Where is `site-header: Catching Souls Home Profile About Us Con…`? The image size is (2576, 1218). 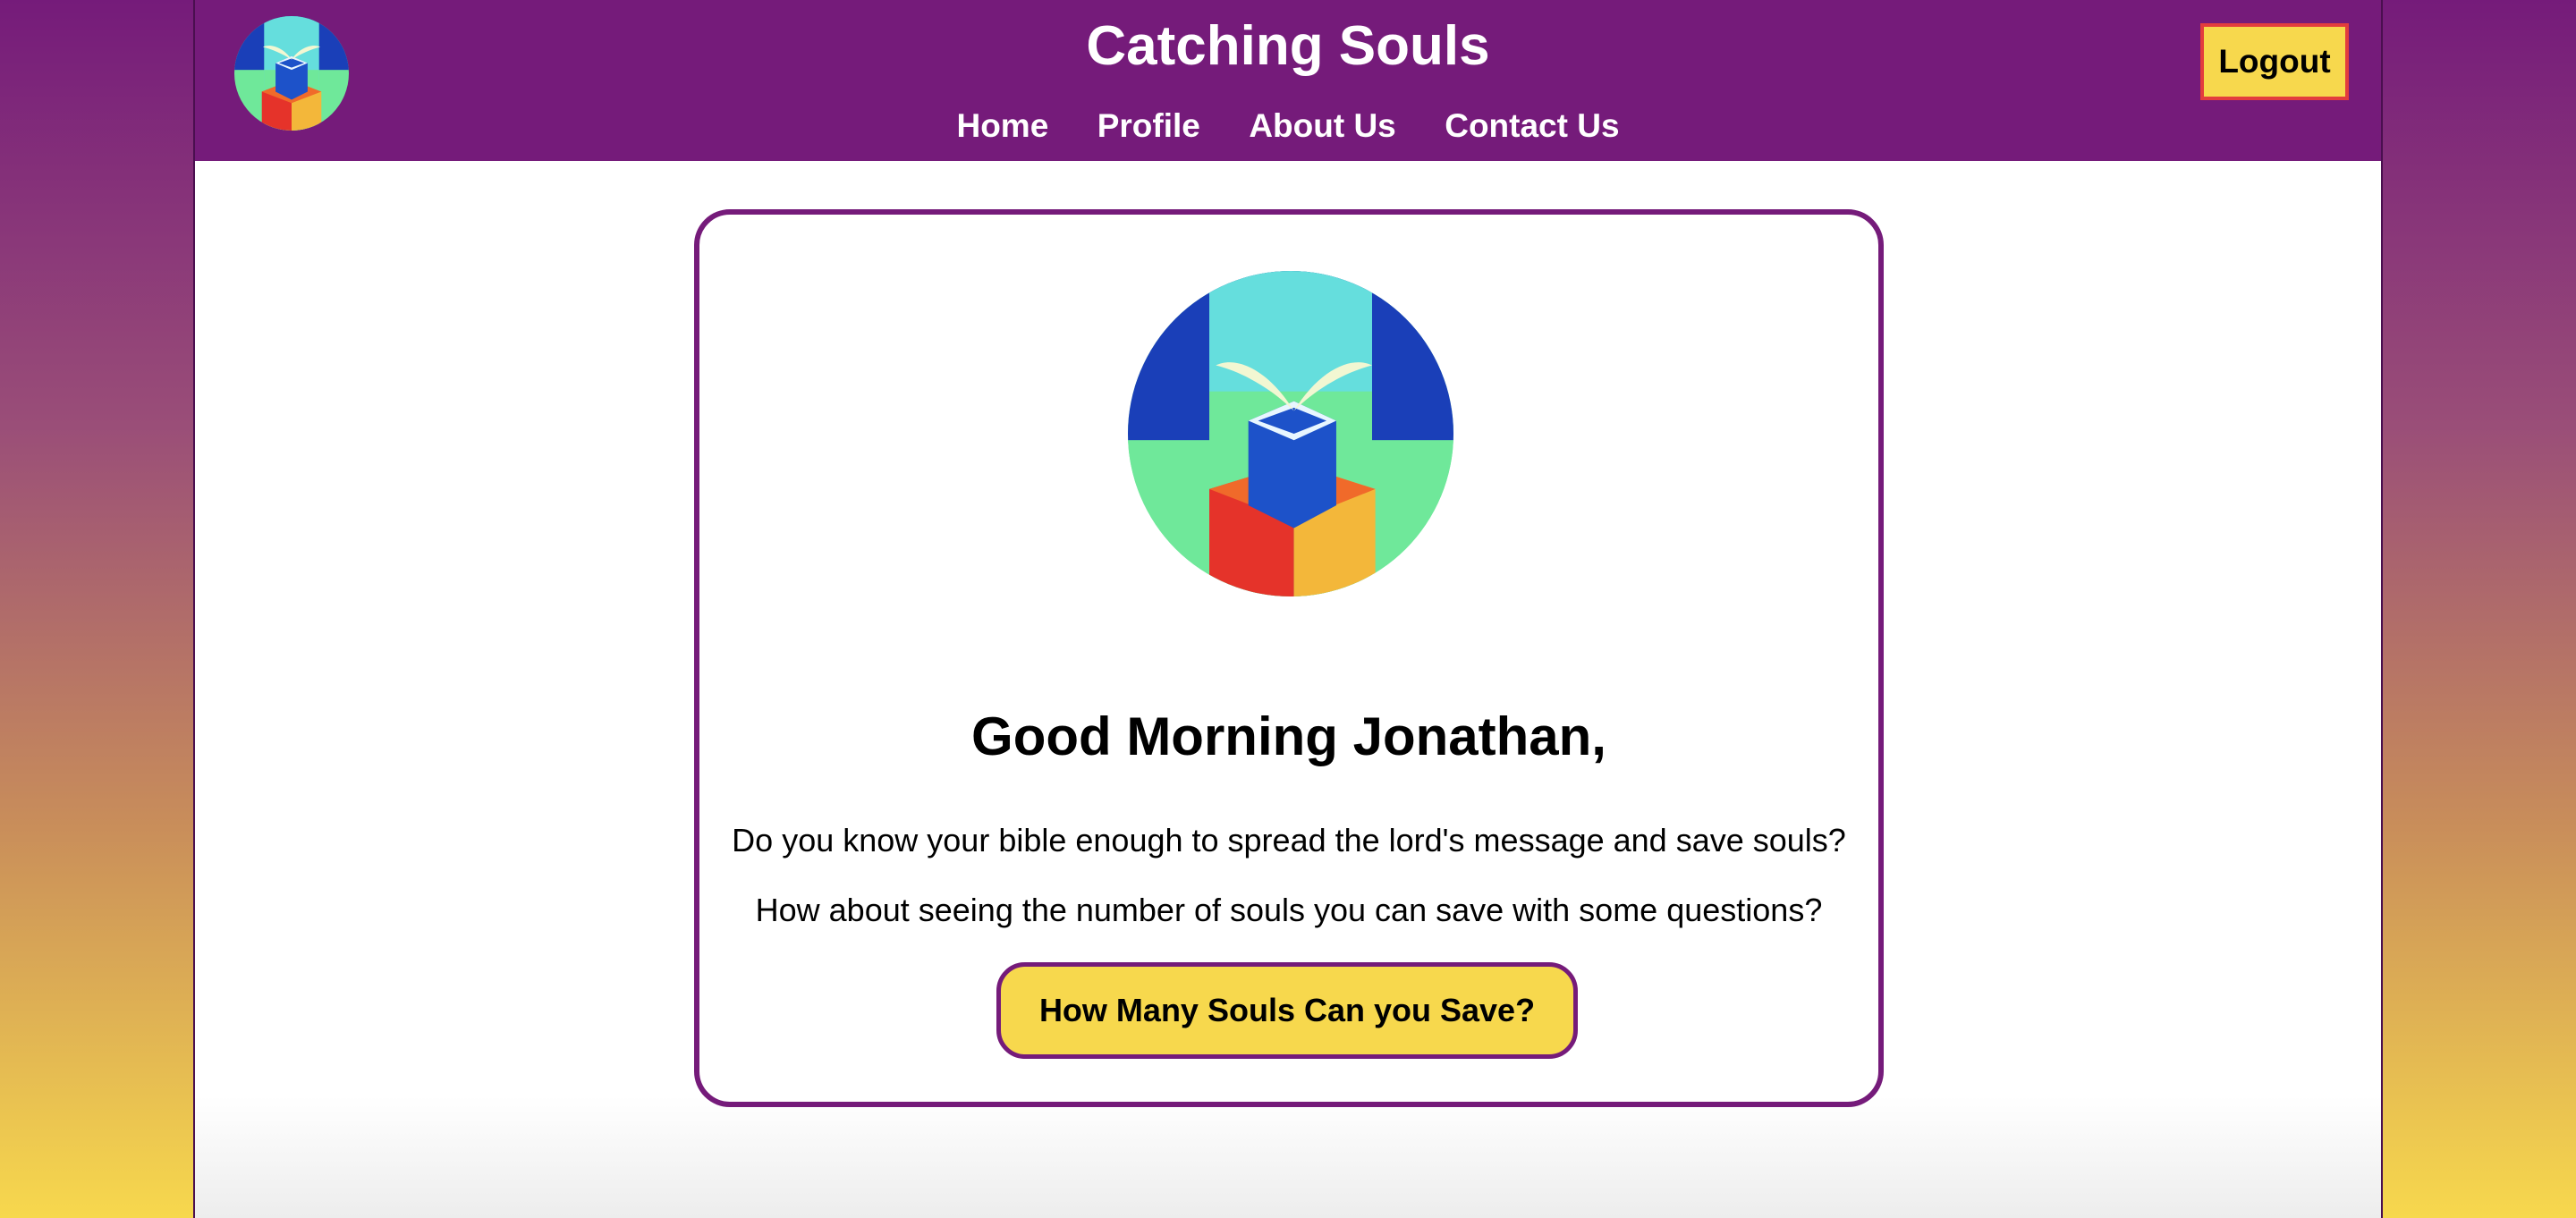
site-header: Catching Souls Home Profile About Us Con… is located at coordinates (1288, 80).